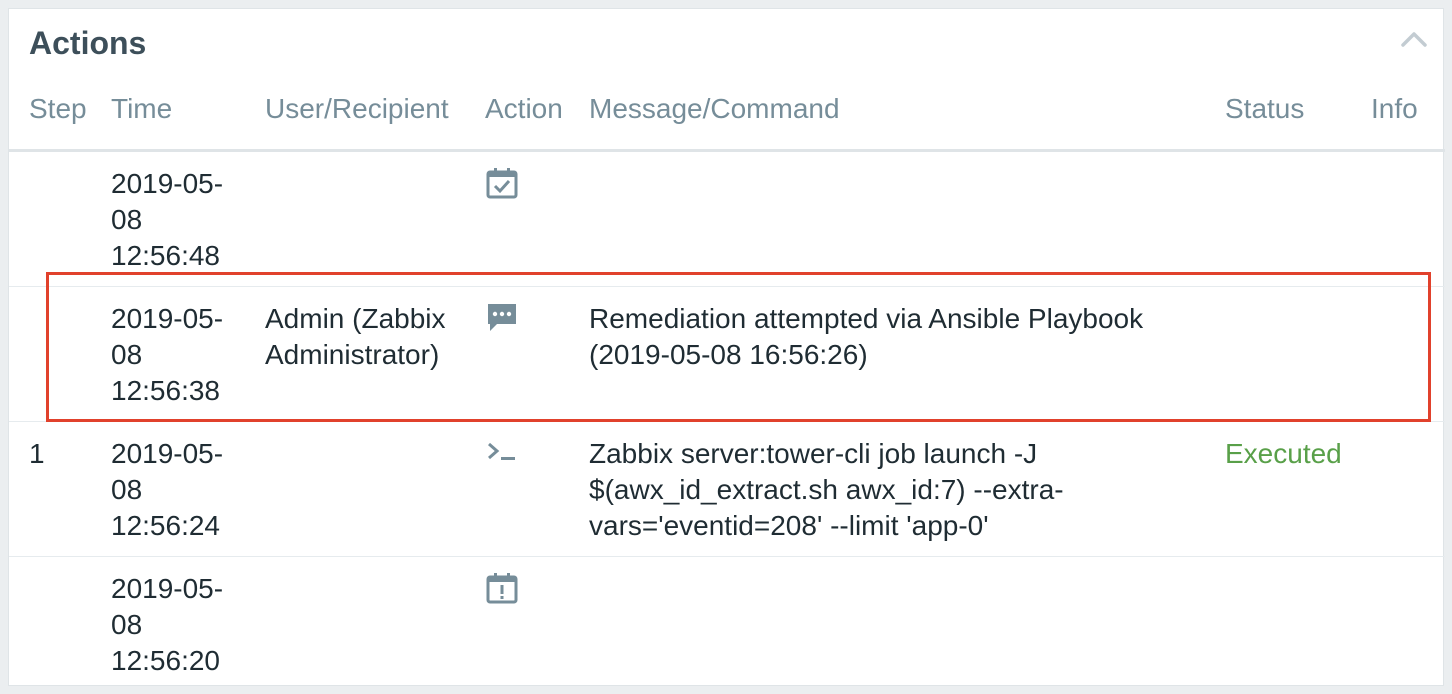 The image size is (1452, 694). I want to click on cell-time: 2019-05- 08 12:56:48, so click(188, 218).